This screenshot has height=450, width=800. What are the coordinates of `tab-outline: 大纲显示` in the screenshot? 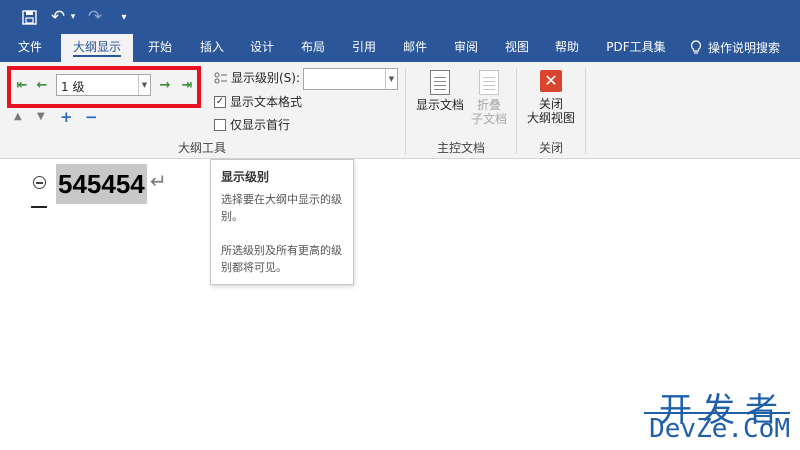 It's located at (97, 48).